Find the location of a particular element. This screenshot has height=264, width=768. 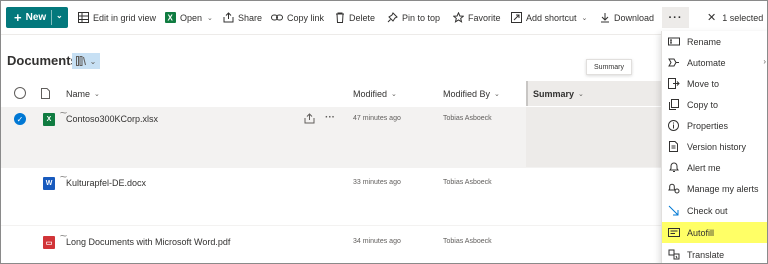

rename-icon is located at coordinates (674, 41).